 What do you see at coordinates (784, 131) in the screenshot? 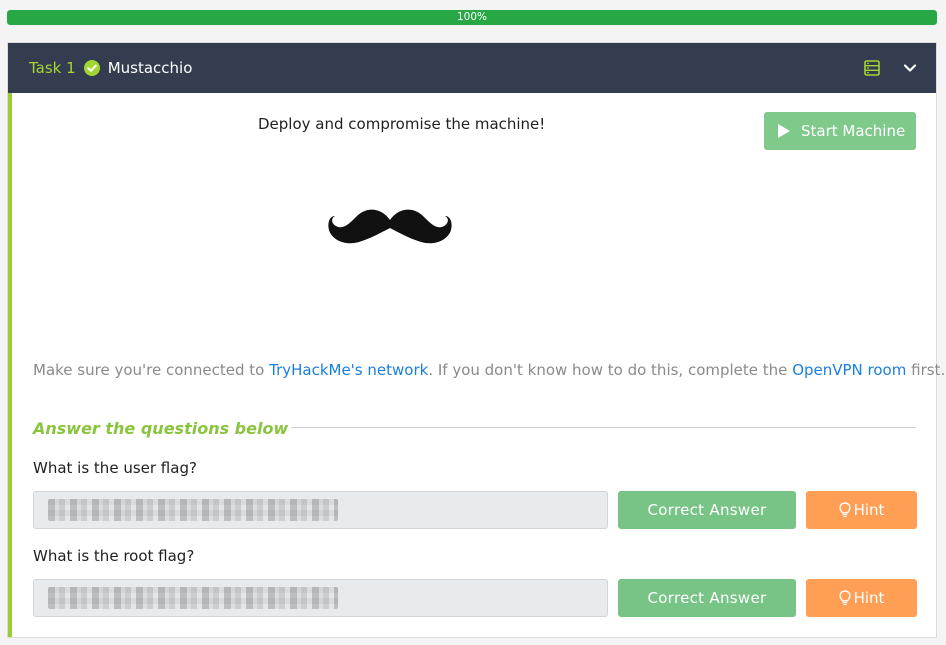
I see `play-icon` at bounding box center [784, 131].